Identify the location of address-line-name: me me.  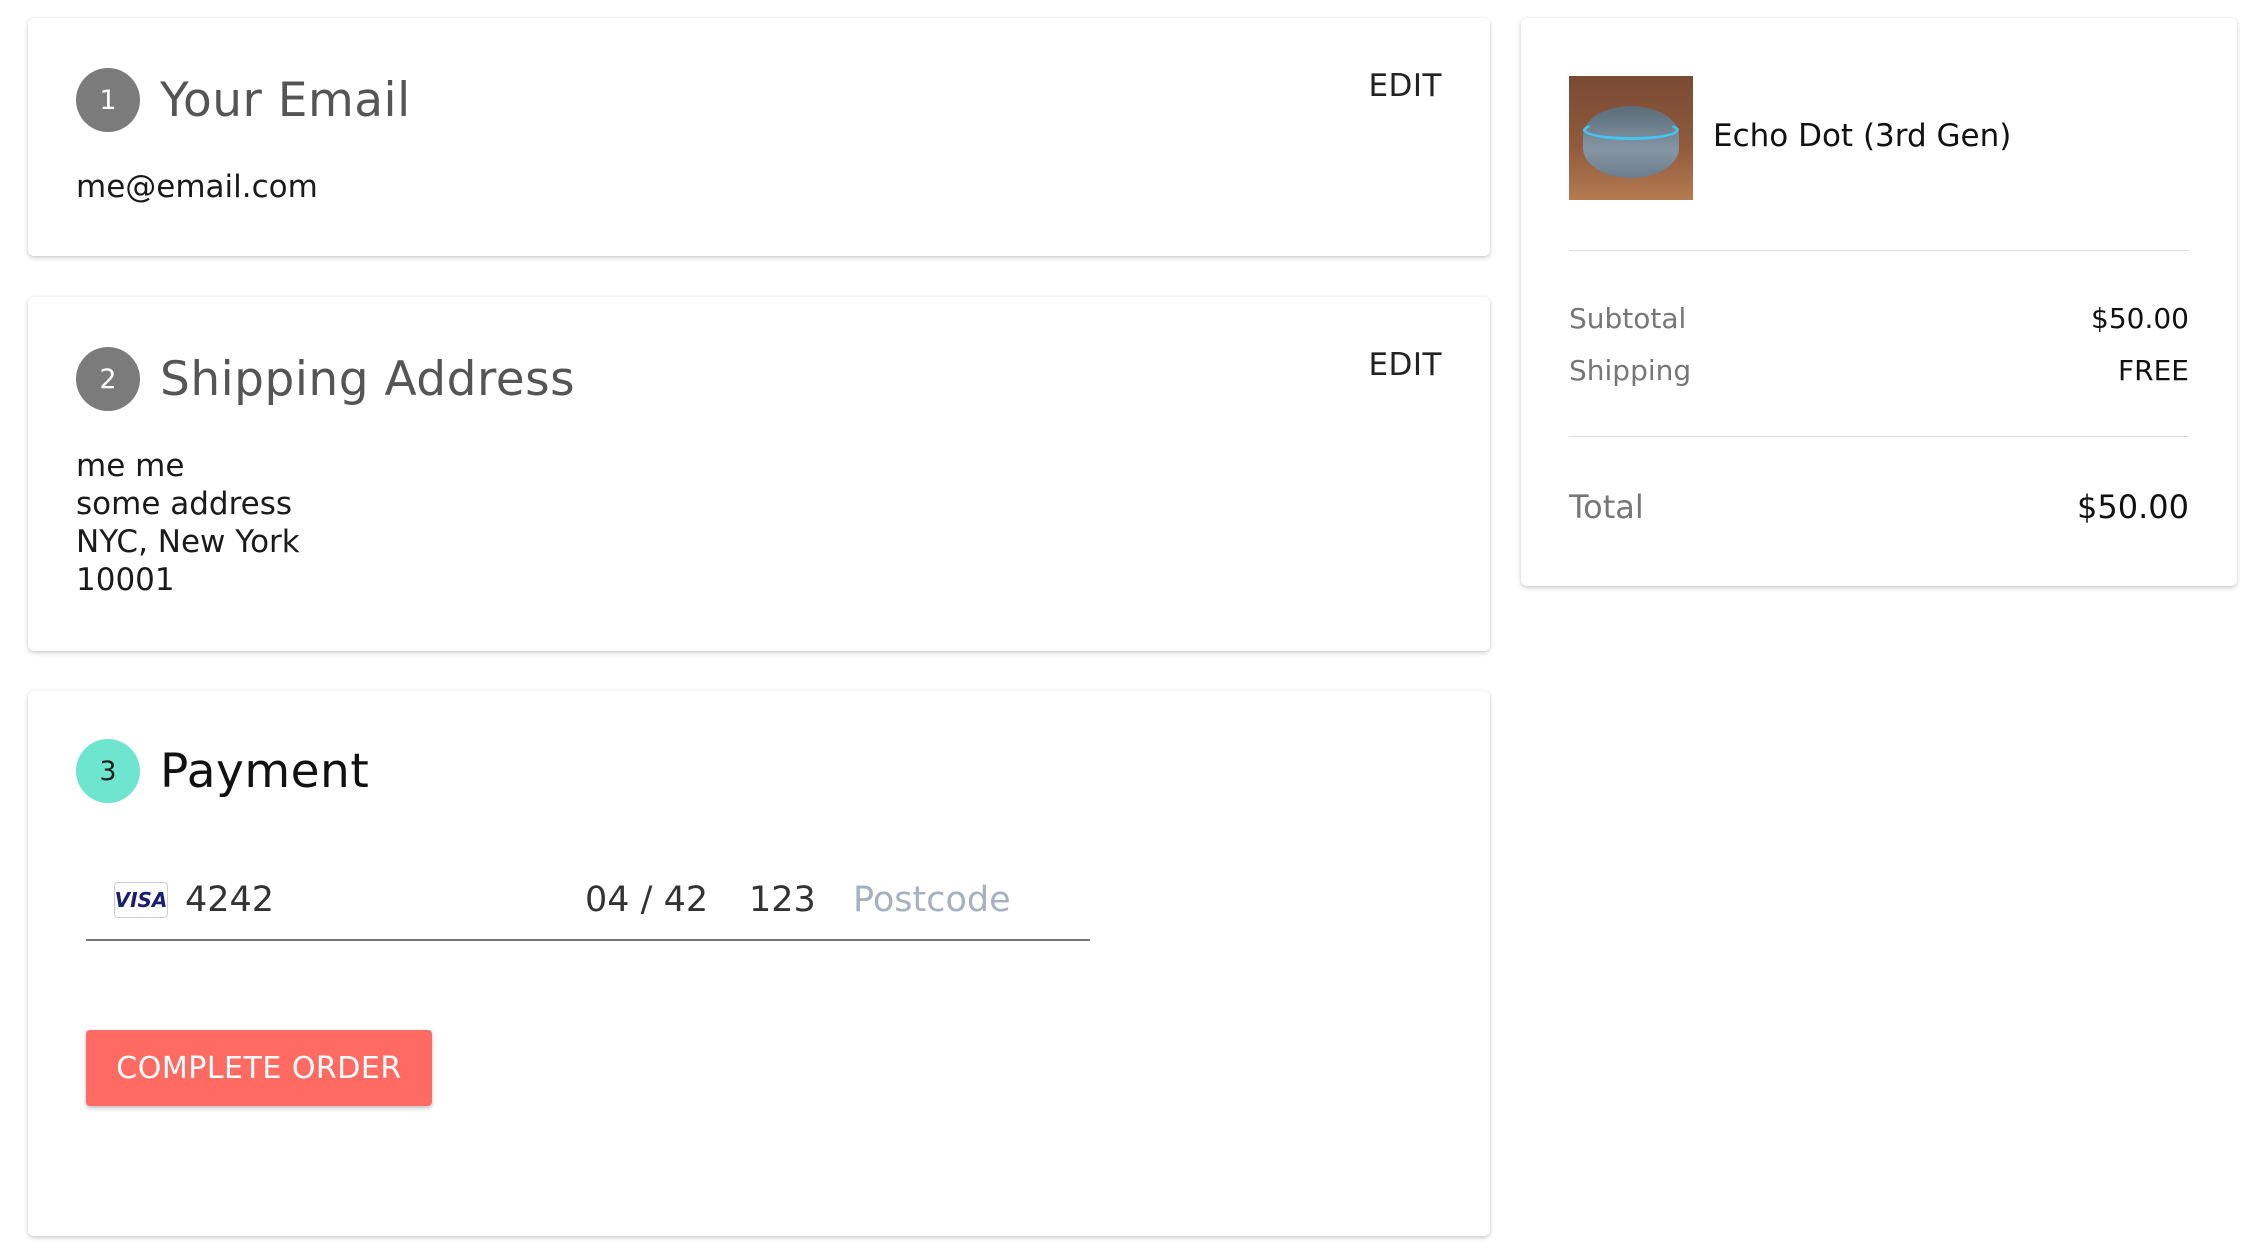
(130, 466).